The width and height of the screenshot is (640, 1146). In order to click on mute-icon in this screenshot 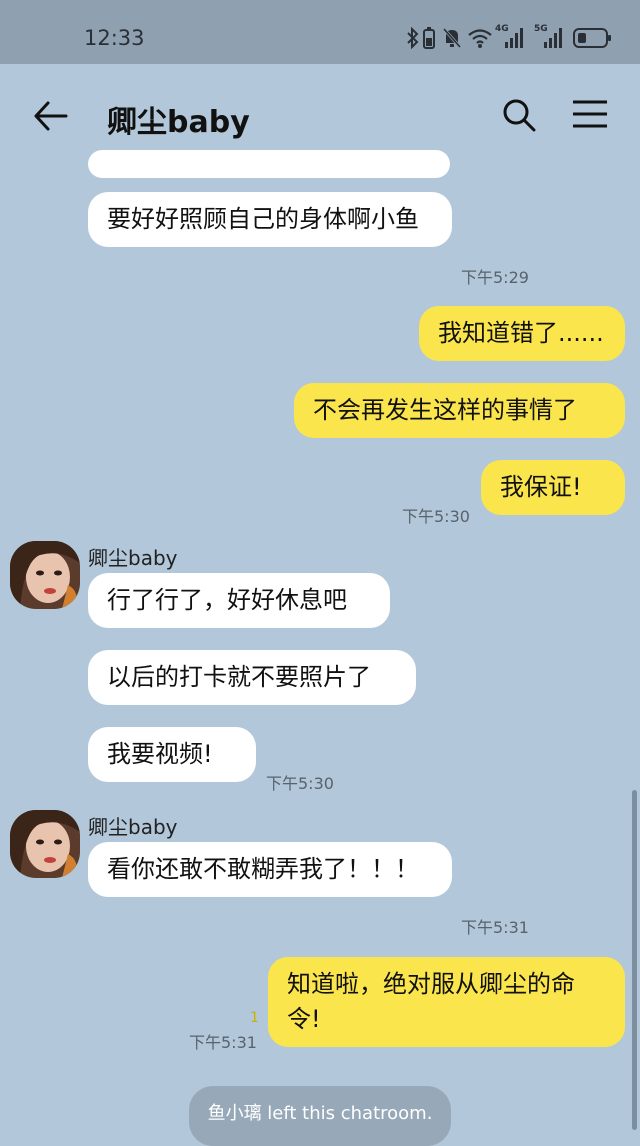, I will do `click(452, 38)`.